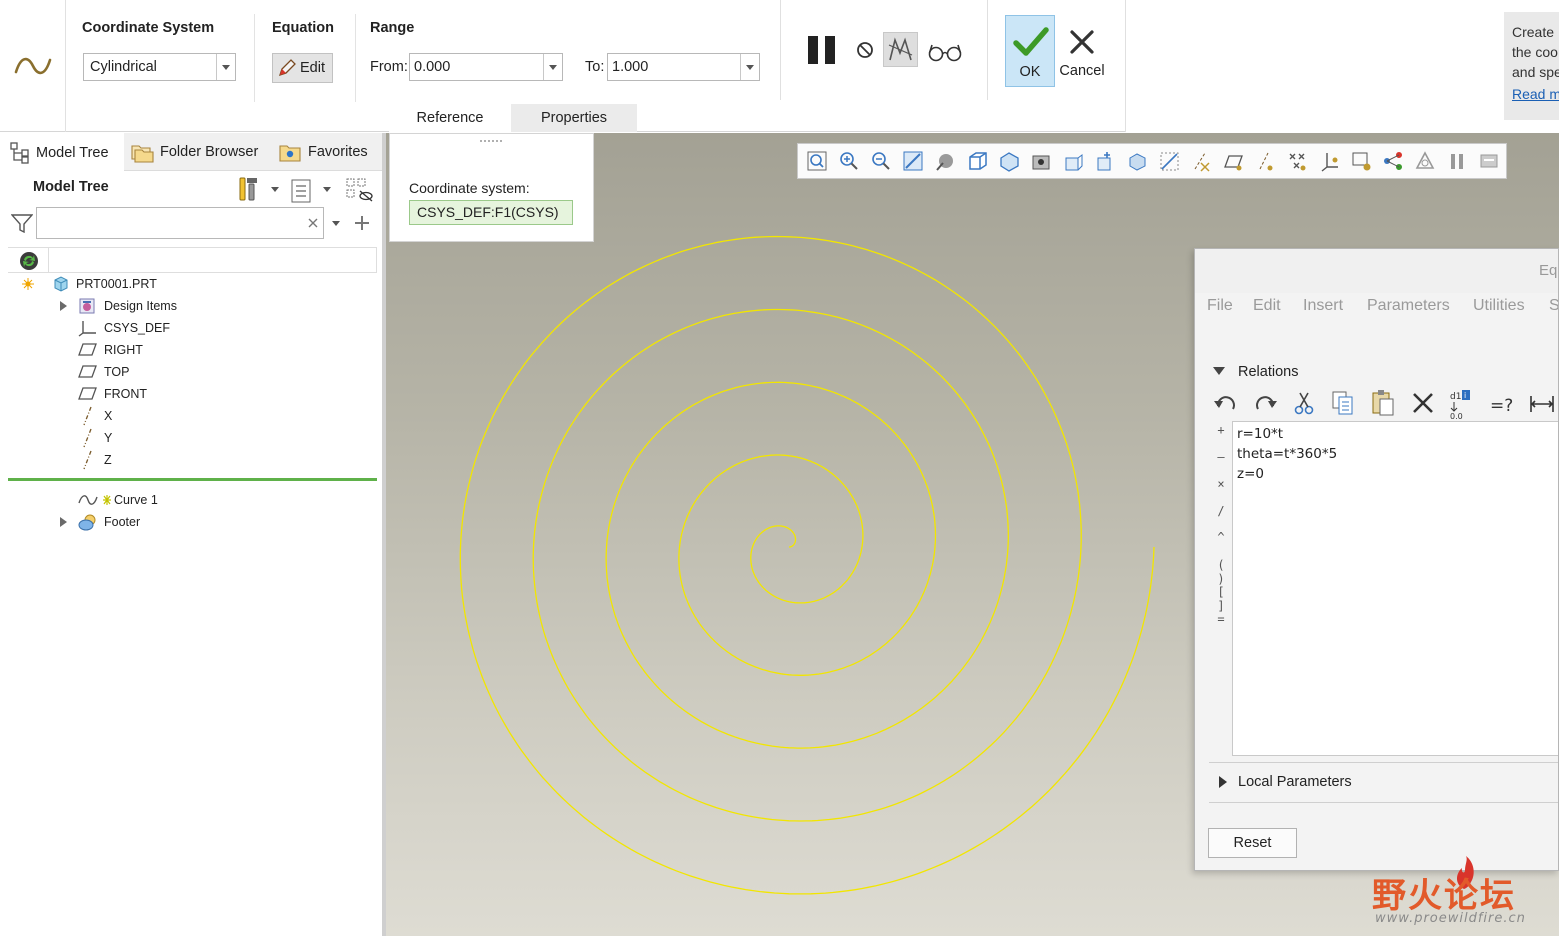  What do you see at coordinates (1553, 306) in the screenshot?
I see `menu-show: S` at bounding box center [1553, 306].